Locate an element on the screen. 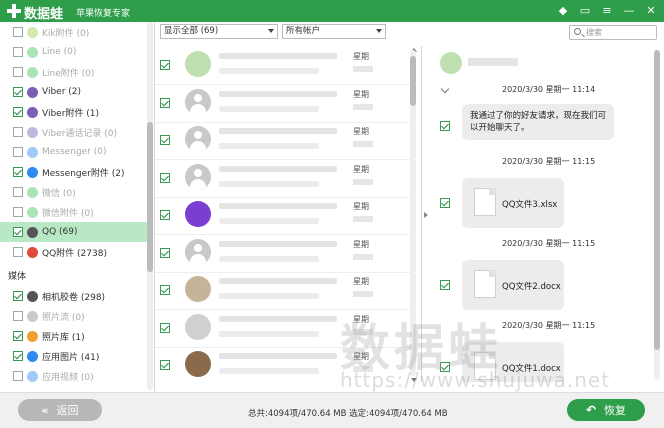  scroll-down-icon is located at coordinates (414, 380).